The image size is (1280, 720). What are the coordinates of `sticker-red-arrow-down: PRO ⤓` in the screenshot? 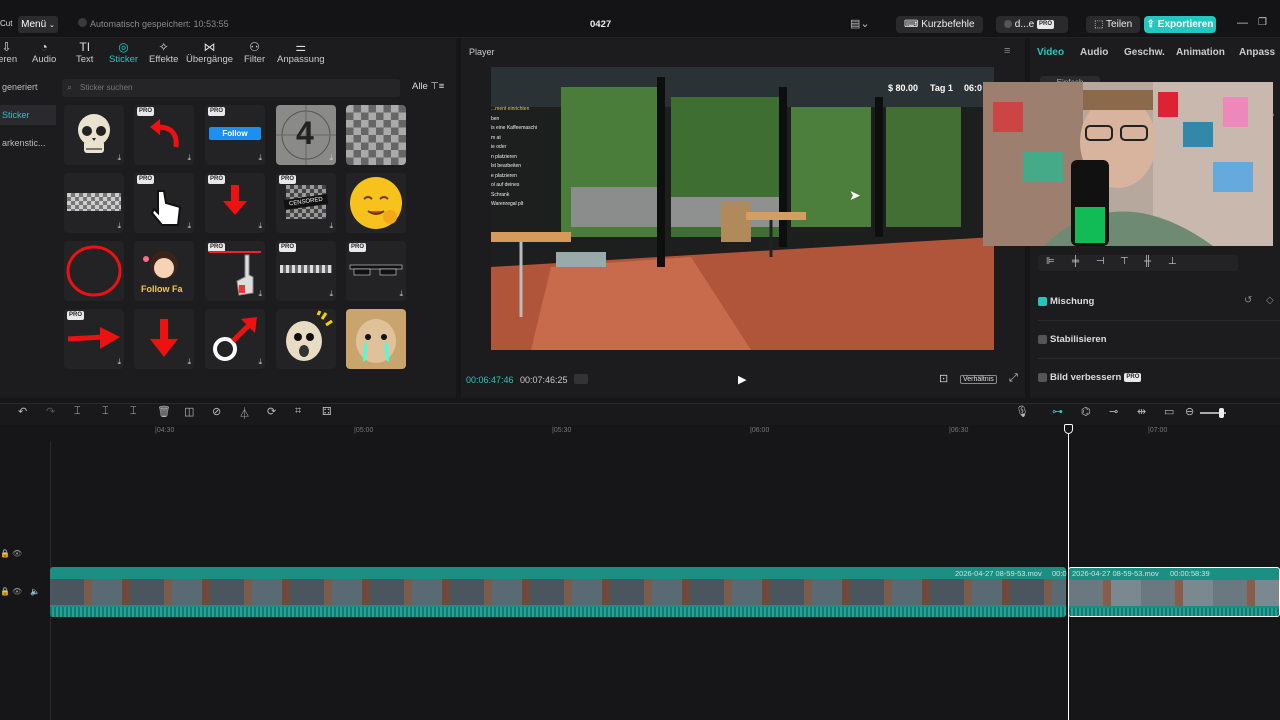 It's located at (235, 203).